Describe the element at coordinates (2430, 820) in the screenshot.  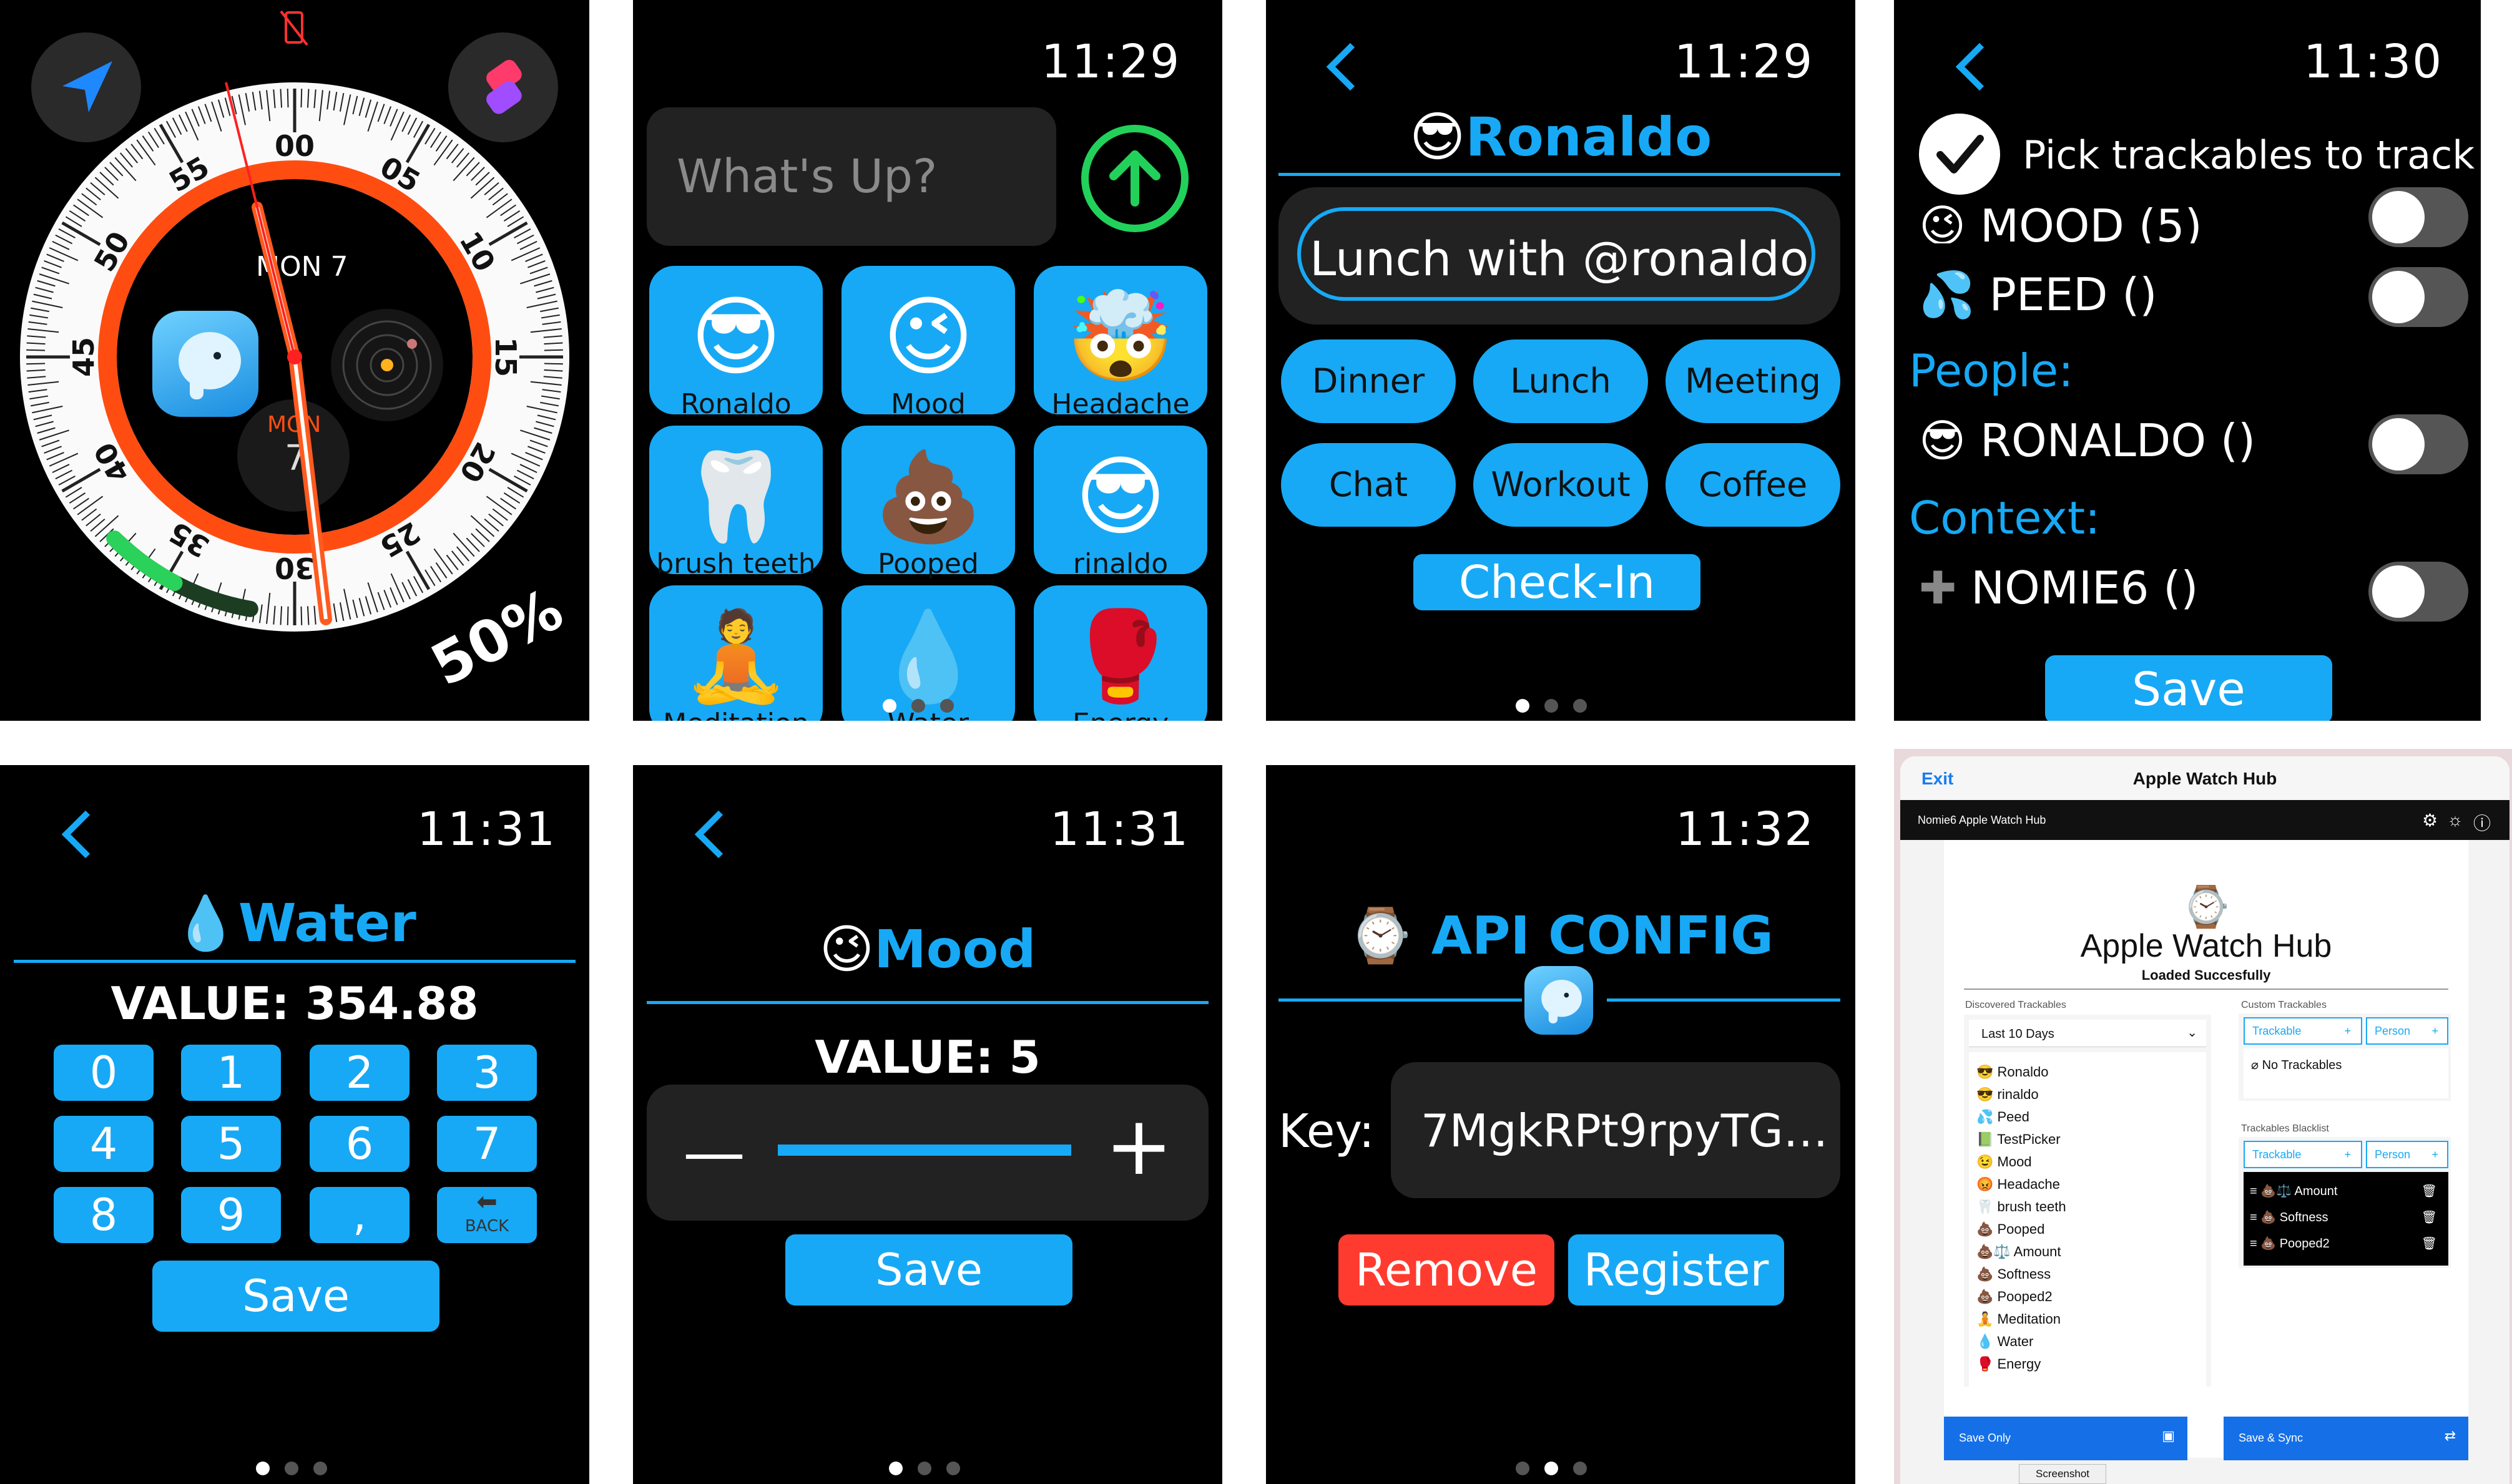
I see `settings-sliders-icon: ⚙` at that location.